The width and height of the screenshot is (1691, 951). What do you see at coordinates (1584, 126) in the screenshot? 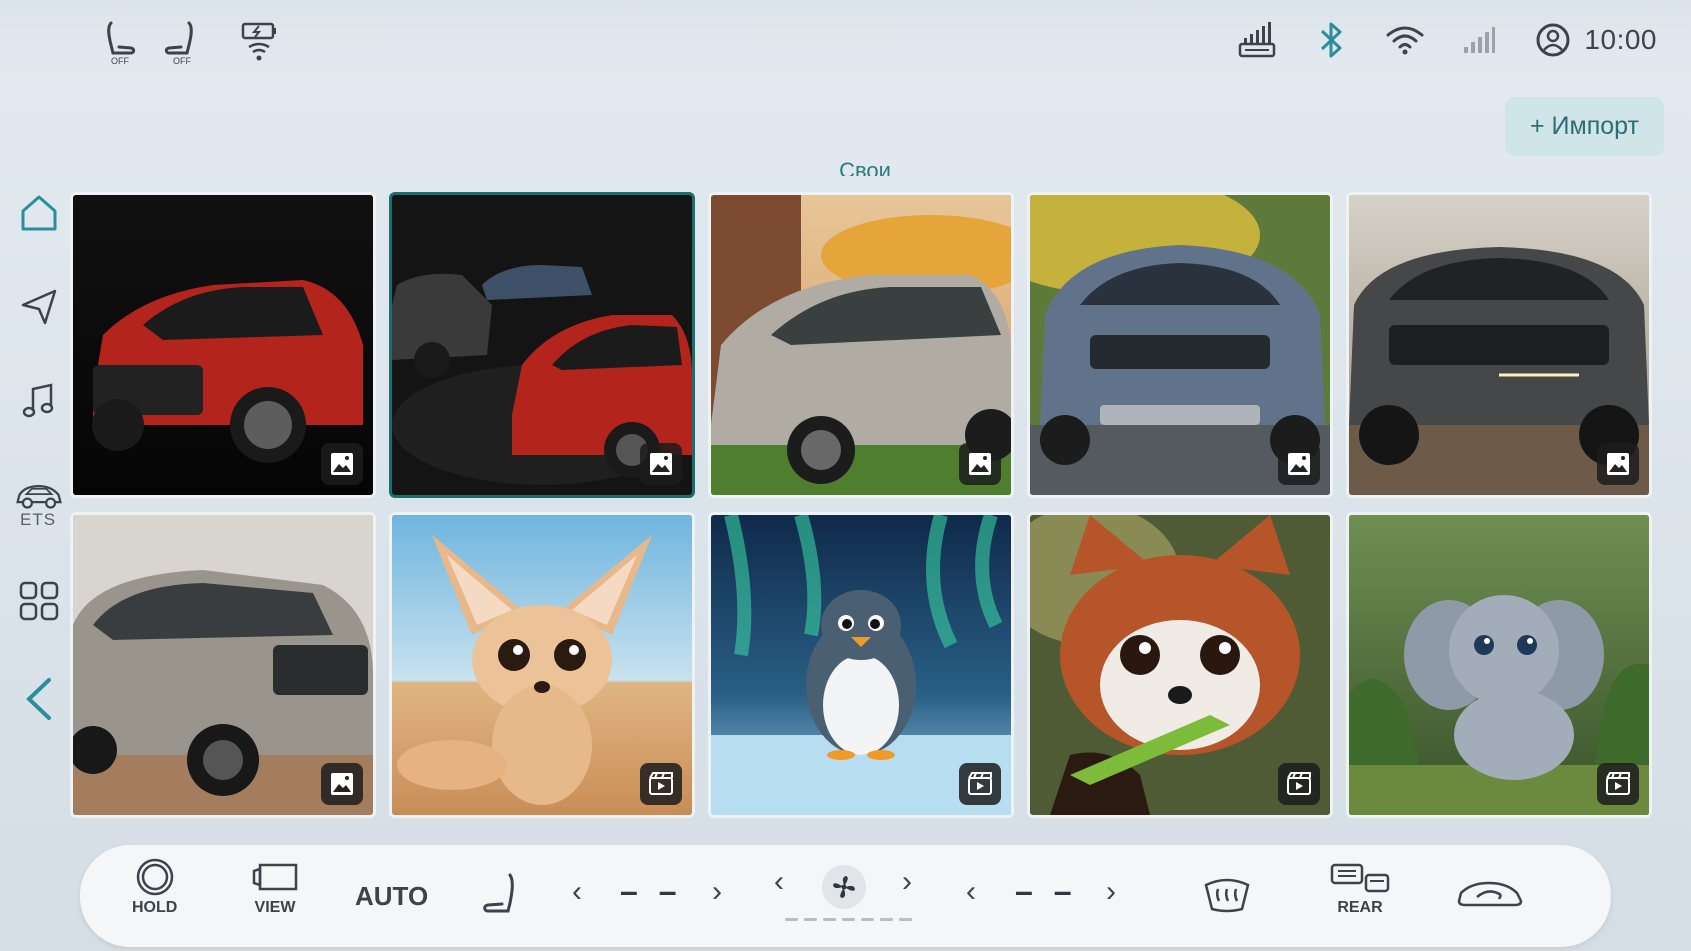
I see `import-button: + Импорт` at bounding box center [1584, 126].